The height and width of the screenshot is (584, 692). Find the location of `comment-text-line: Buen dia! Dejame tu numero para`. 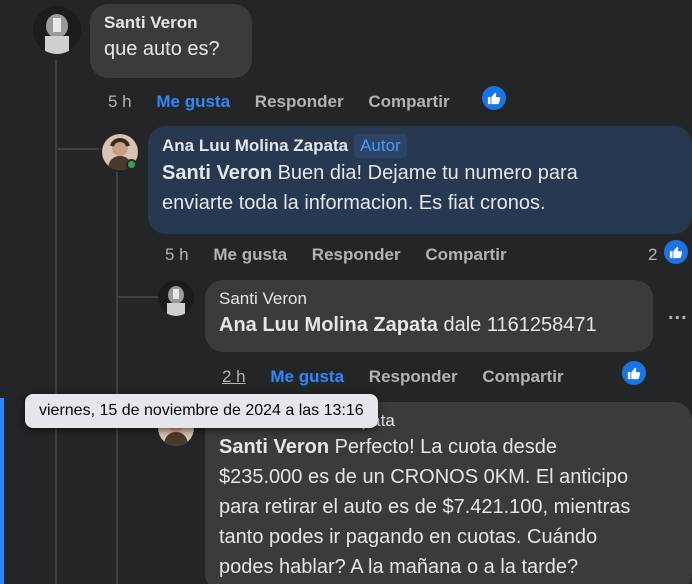

comment-text-line: Buen dia! Dejame tu numero para is located at coordinates (425, 173).